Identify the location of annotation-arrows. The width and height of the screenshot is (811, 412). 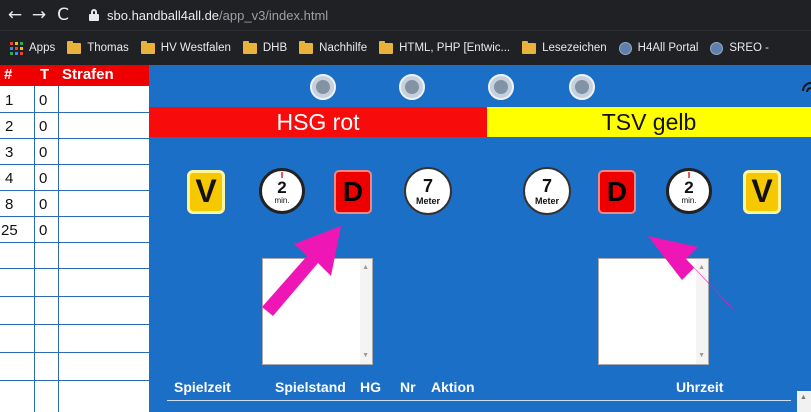
(499, 271).